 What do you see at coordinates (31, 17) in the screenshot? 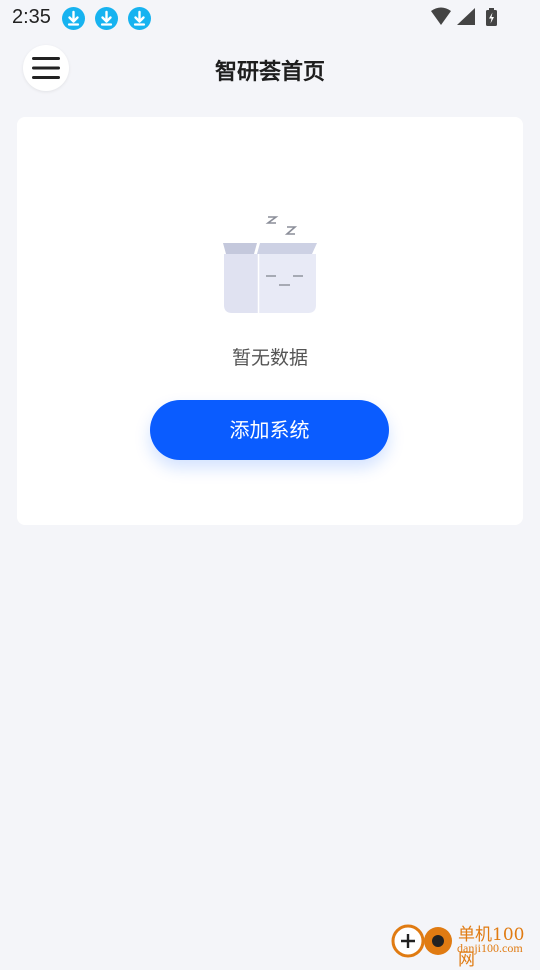
I see `status-time: 2:35` at bounding box center [31, 17].